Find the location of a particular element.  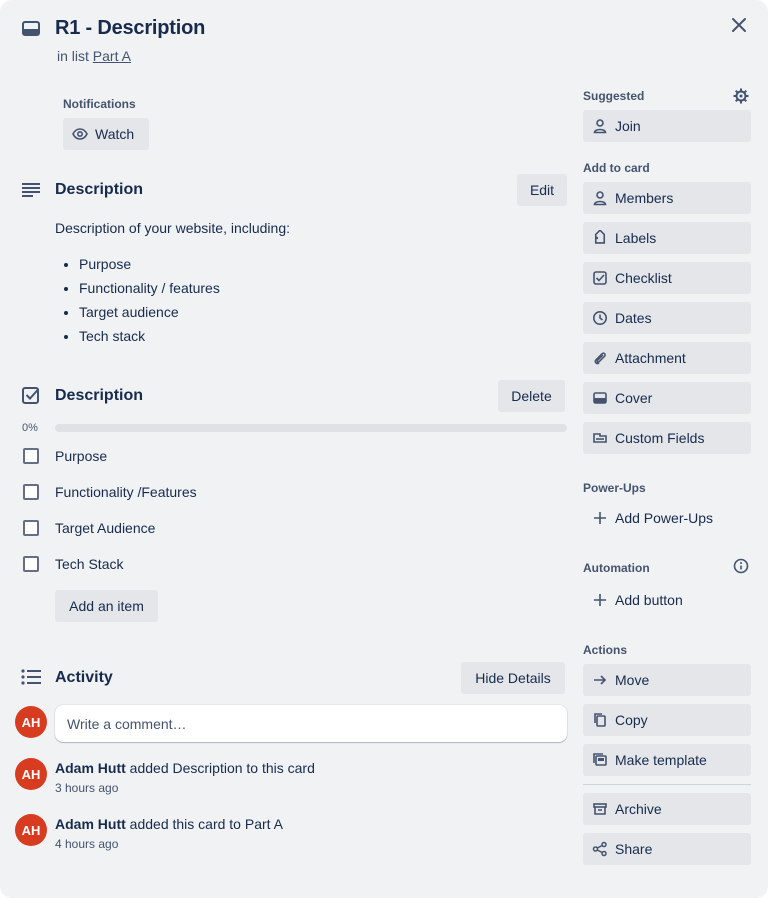

cover-button: Cover is located at coordinates (667, 398).